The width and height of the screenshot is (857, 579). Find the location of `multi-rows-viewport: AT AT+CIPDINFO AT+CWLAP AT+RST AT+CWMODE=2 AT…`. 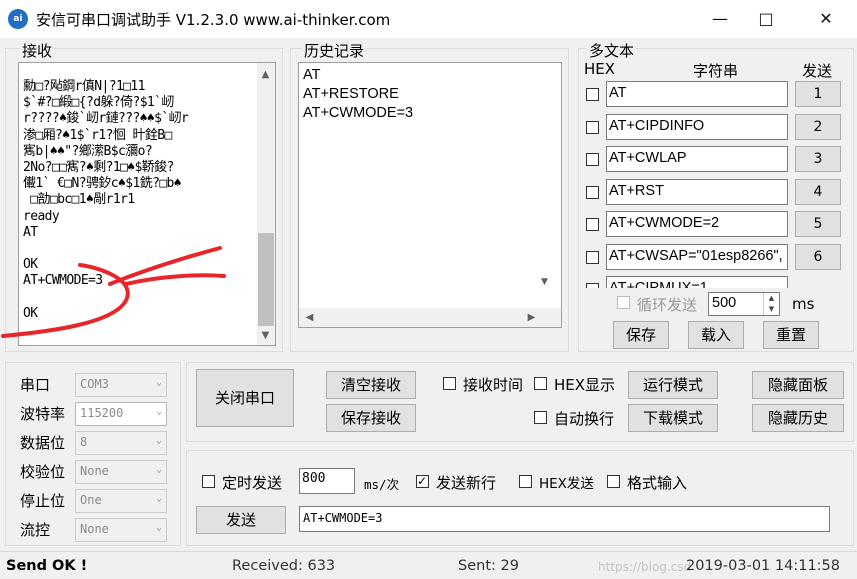

multi-rows-viewport: AT AT+CIPDINFO AT+CWLAP AT+RST AT+CWMODE=2 AT… is located at coordinates (686, 183).